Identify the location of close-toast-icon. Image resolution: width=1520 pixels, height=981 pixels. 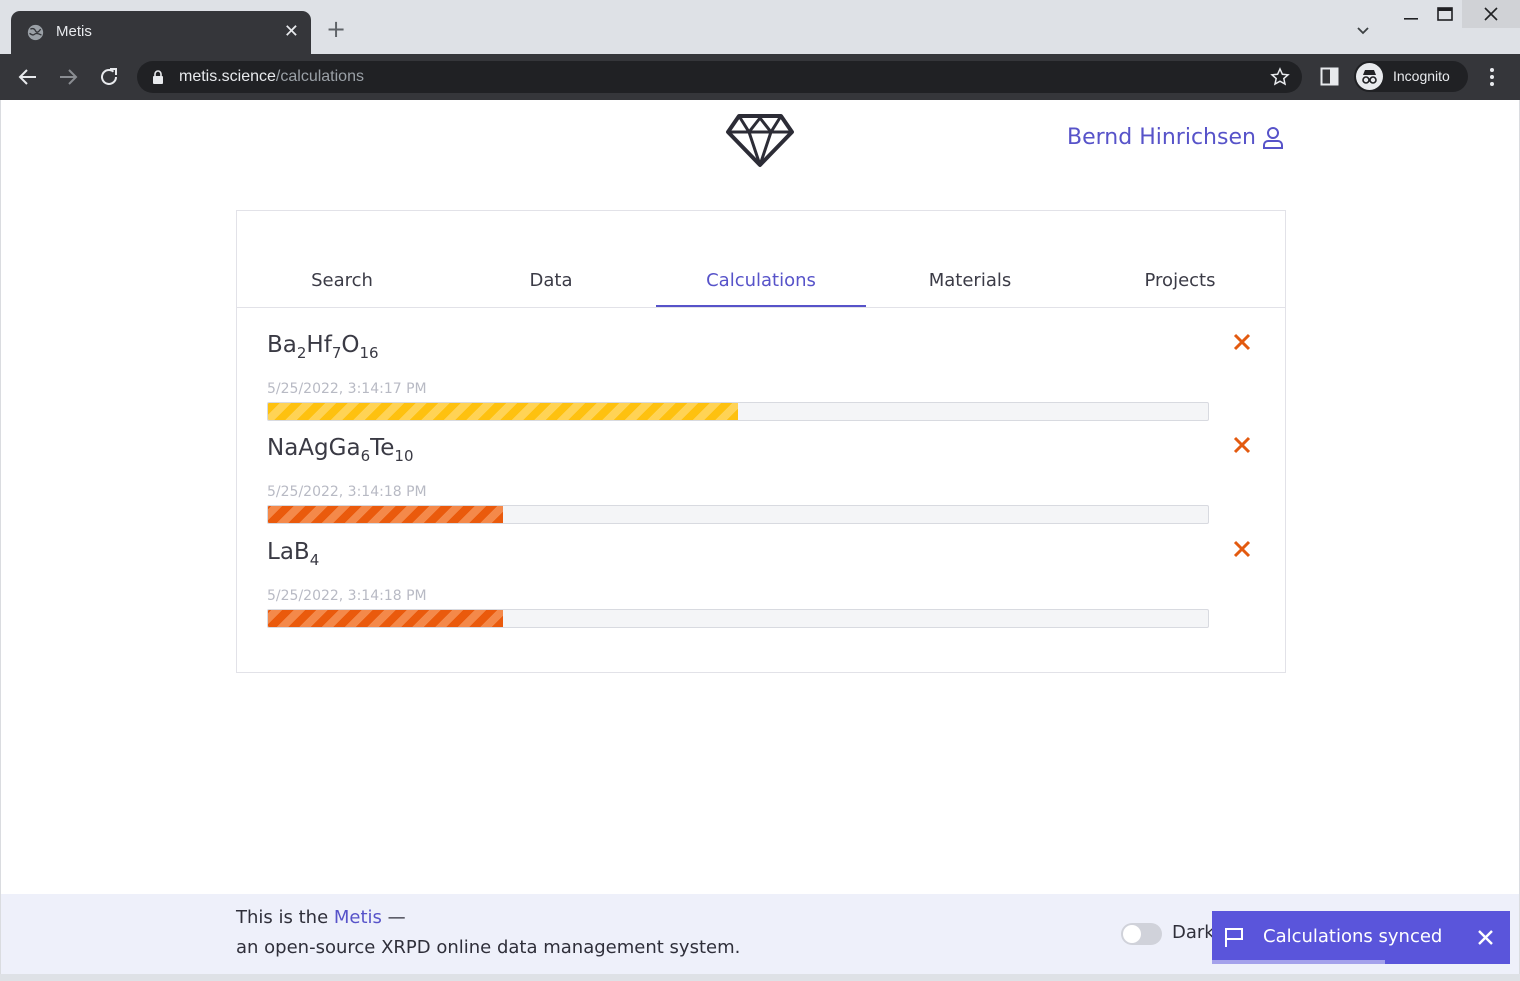
(1485, 937).